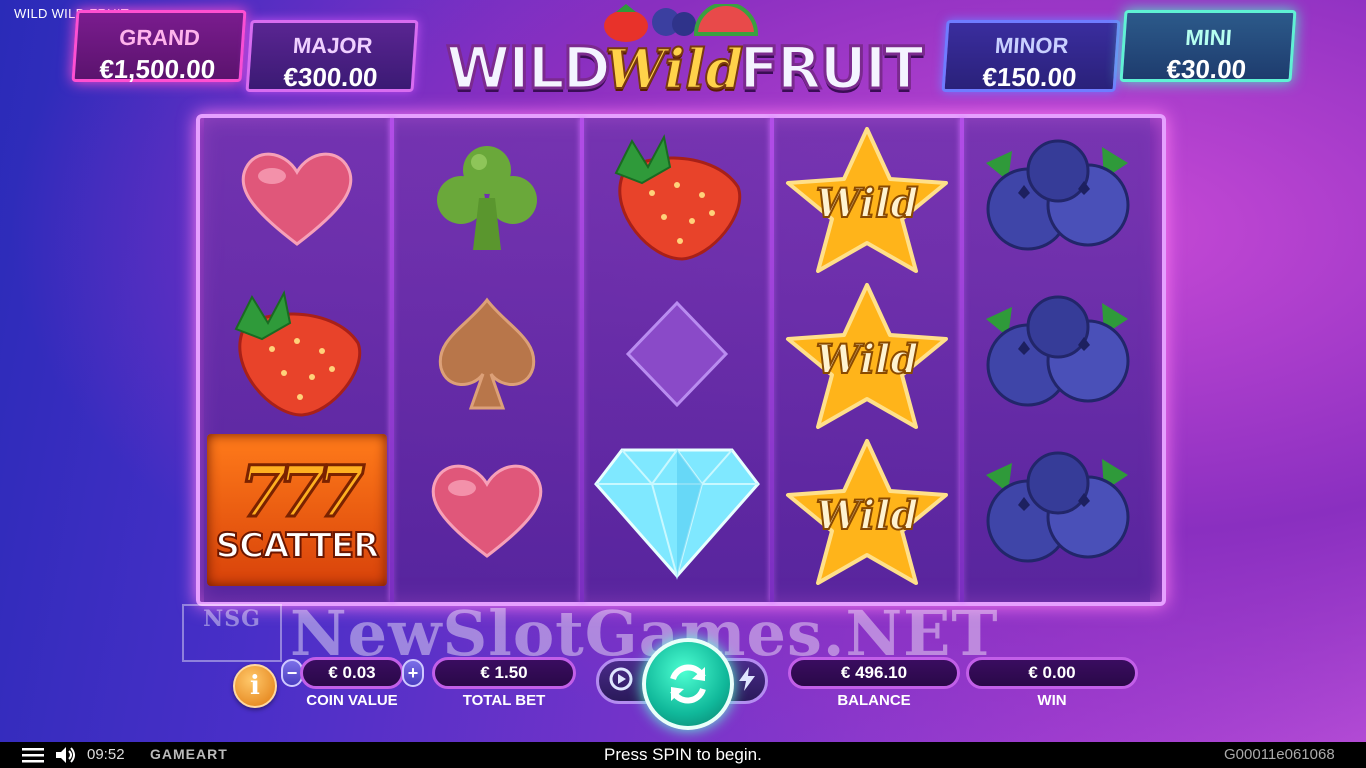  What do you see at coordinates (232, 633) in the screenshot?
I see `watermark-logo: NSG` at bounding box center [232, 633].